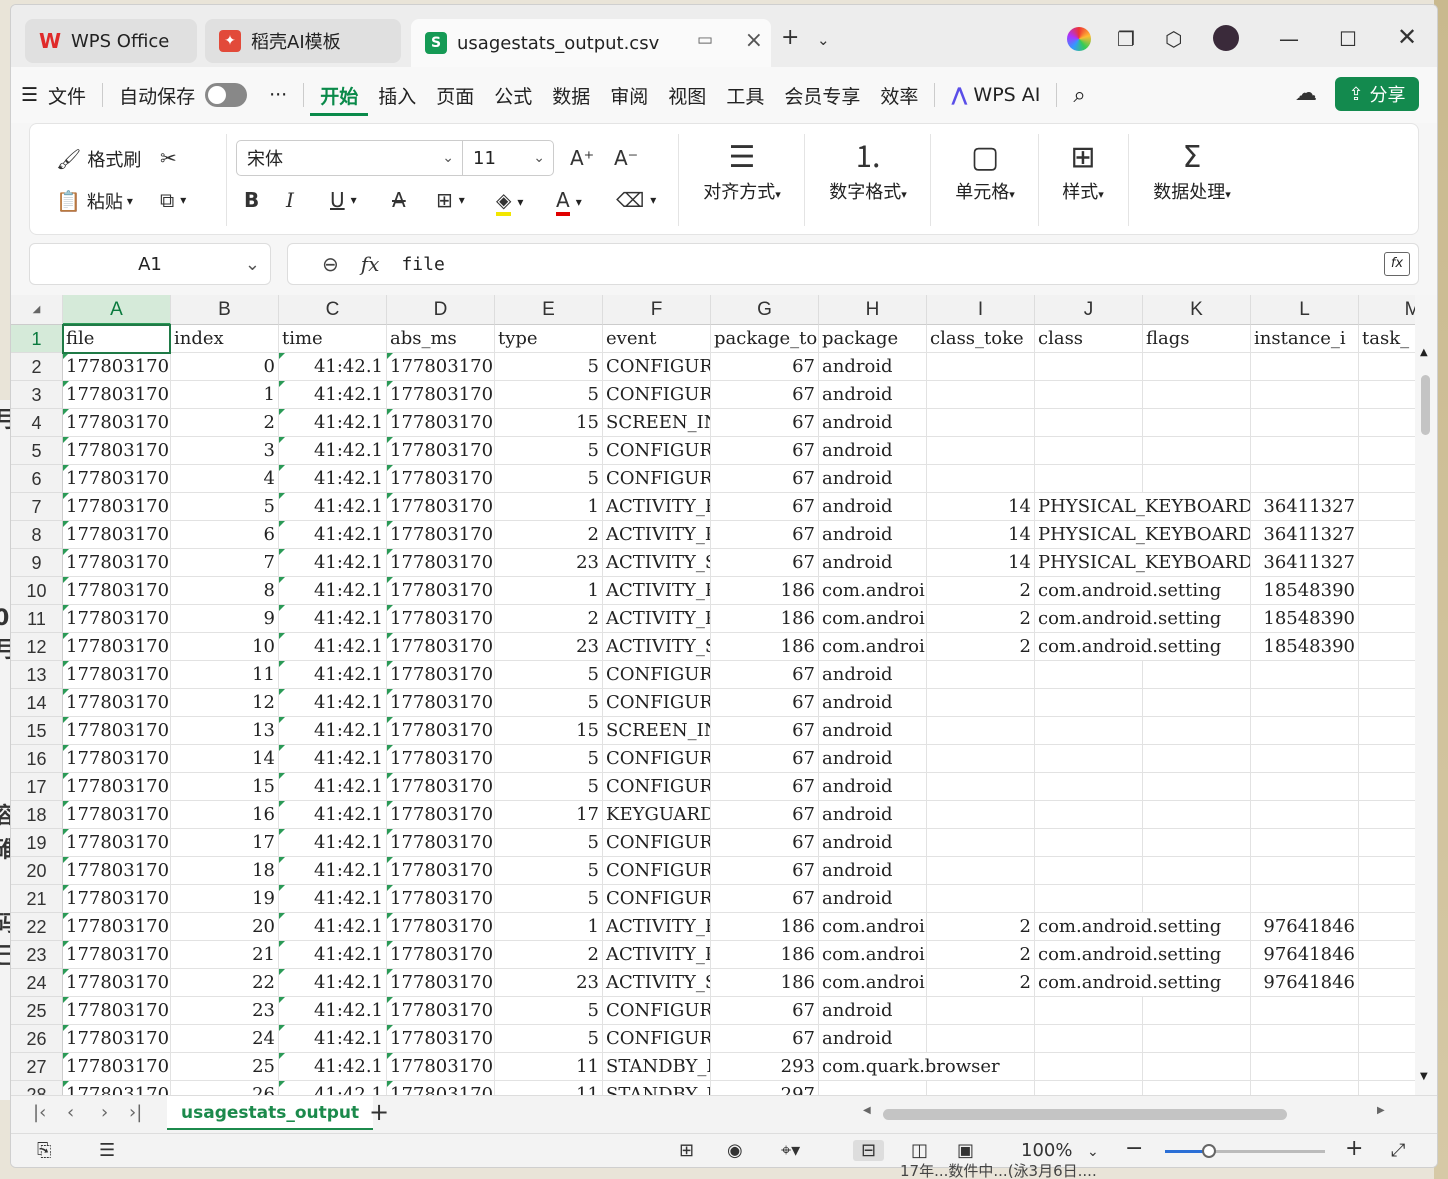 The width and height of the screenshot is (1448, 1179). What do you see at coordinates (343, 200) in the screenshot?
I see `underline-icon: U ▾` at bounding box center [343, 200].